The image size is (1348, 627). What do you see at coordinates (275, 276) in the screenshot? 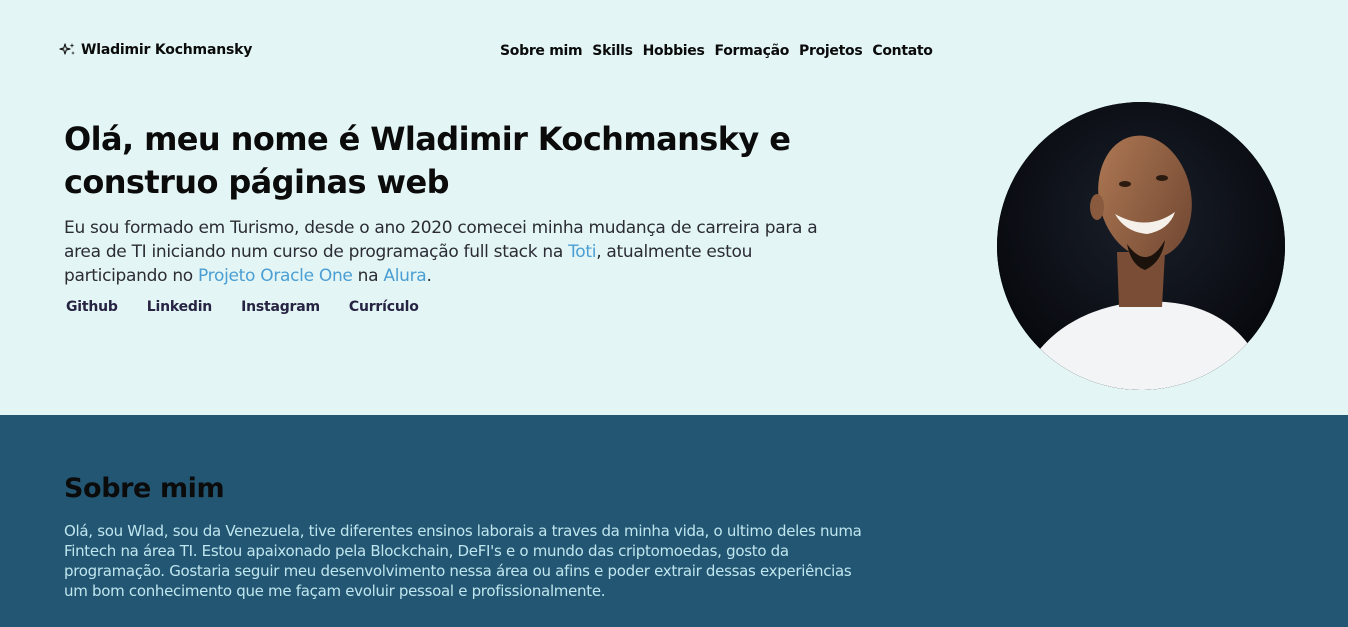
I see `oracle-one-link: Projeto Oracle One` at bounding box center [275, 276].